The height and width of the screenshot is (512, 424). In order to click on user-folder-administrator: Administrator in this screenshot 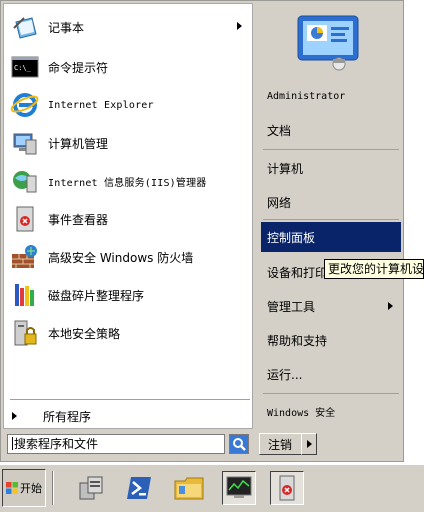, I will do `click(331, 96)`.